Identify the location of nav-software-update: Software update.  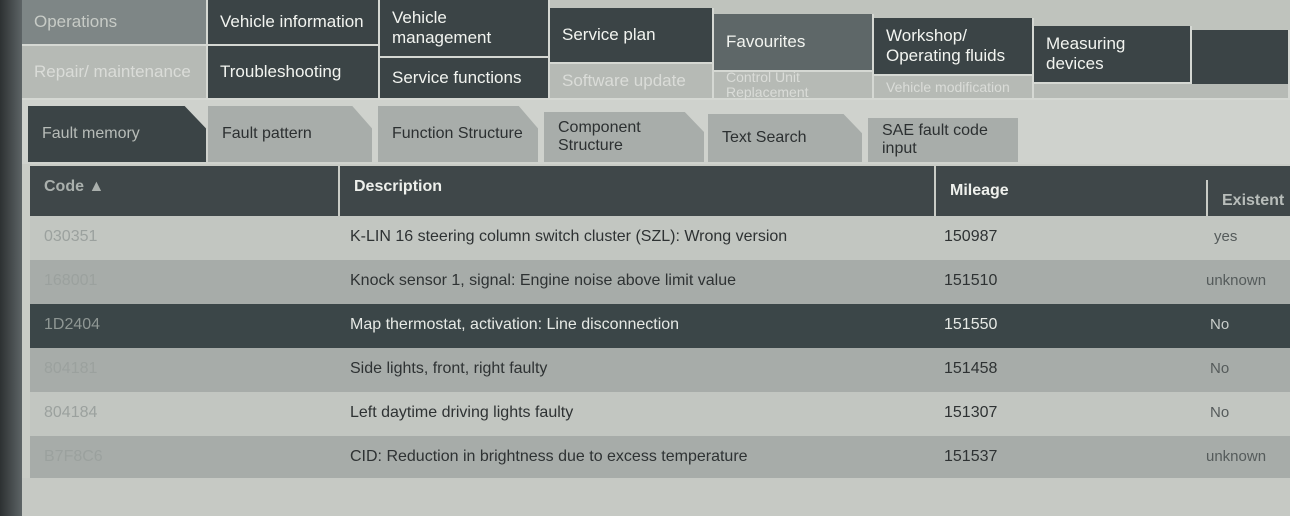
(632, 82).